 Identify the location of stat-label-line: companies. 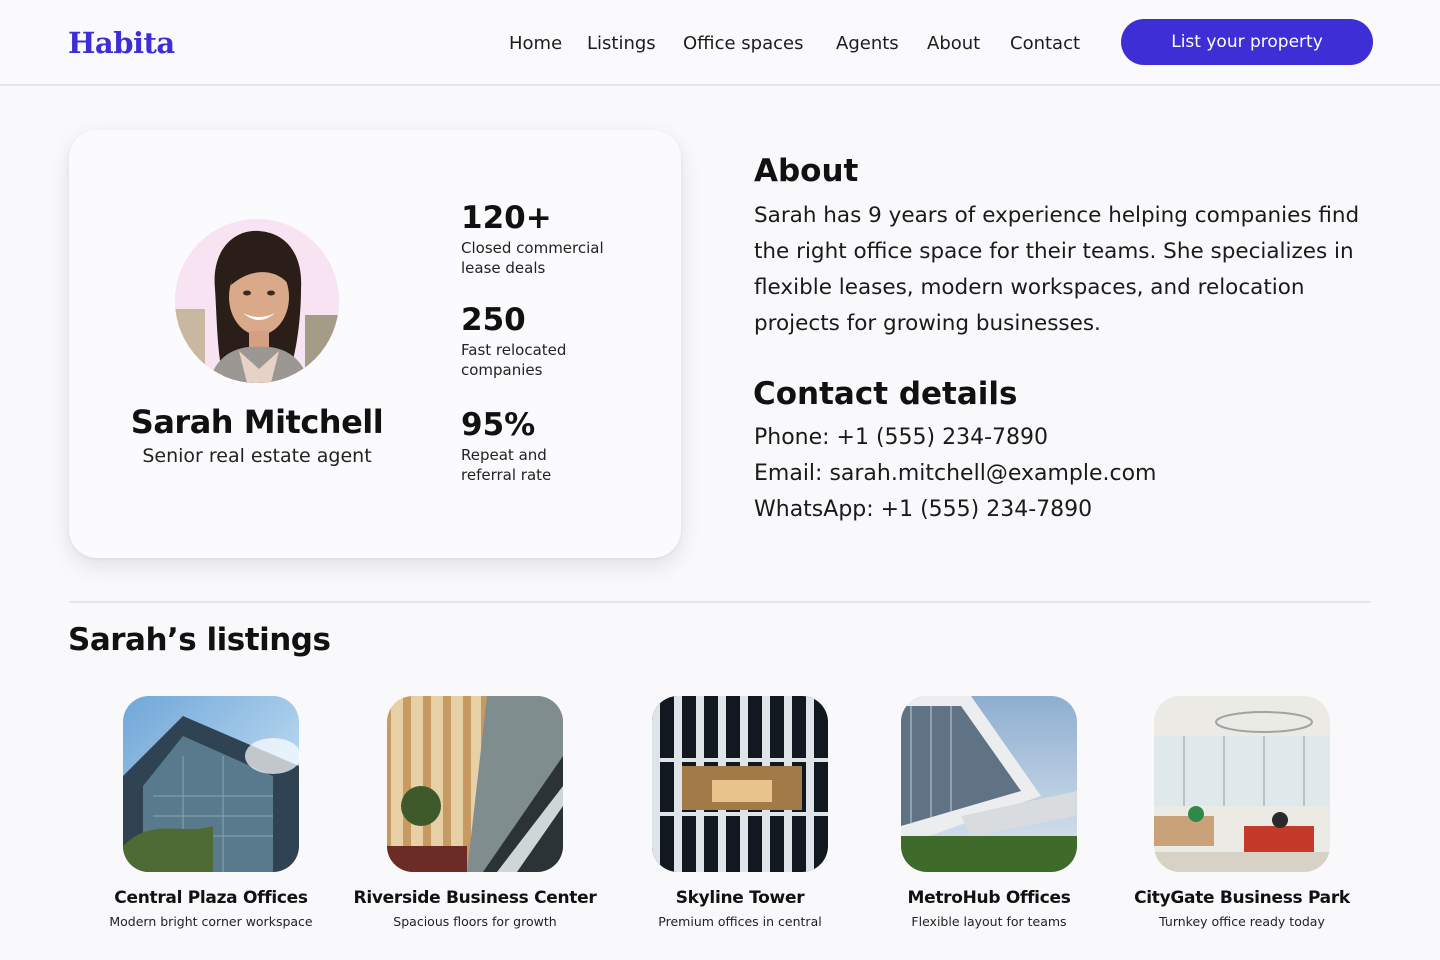
(502, 370).